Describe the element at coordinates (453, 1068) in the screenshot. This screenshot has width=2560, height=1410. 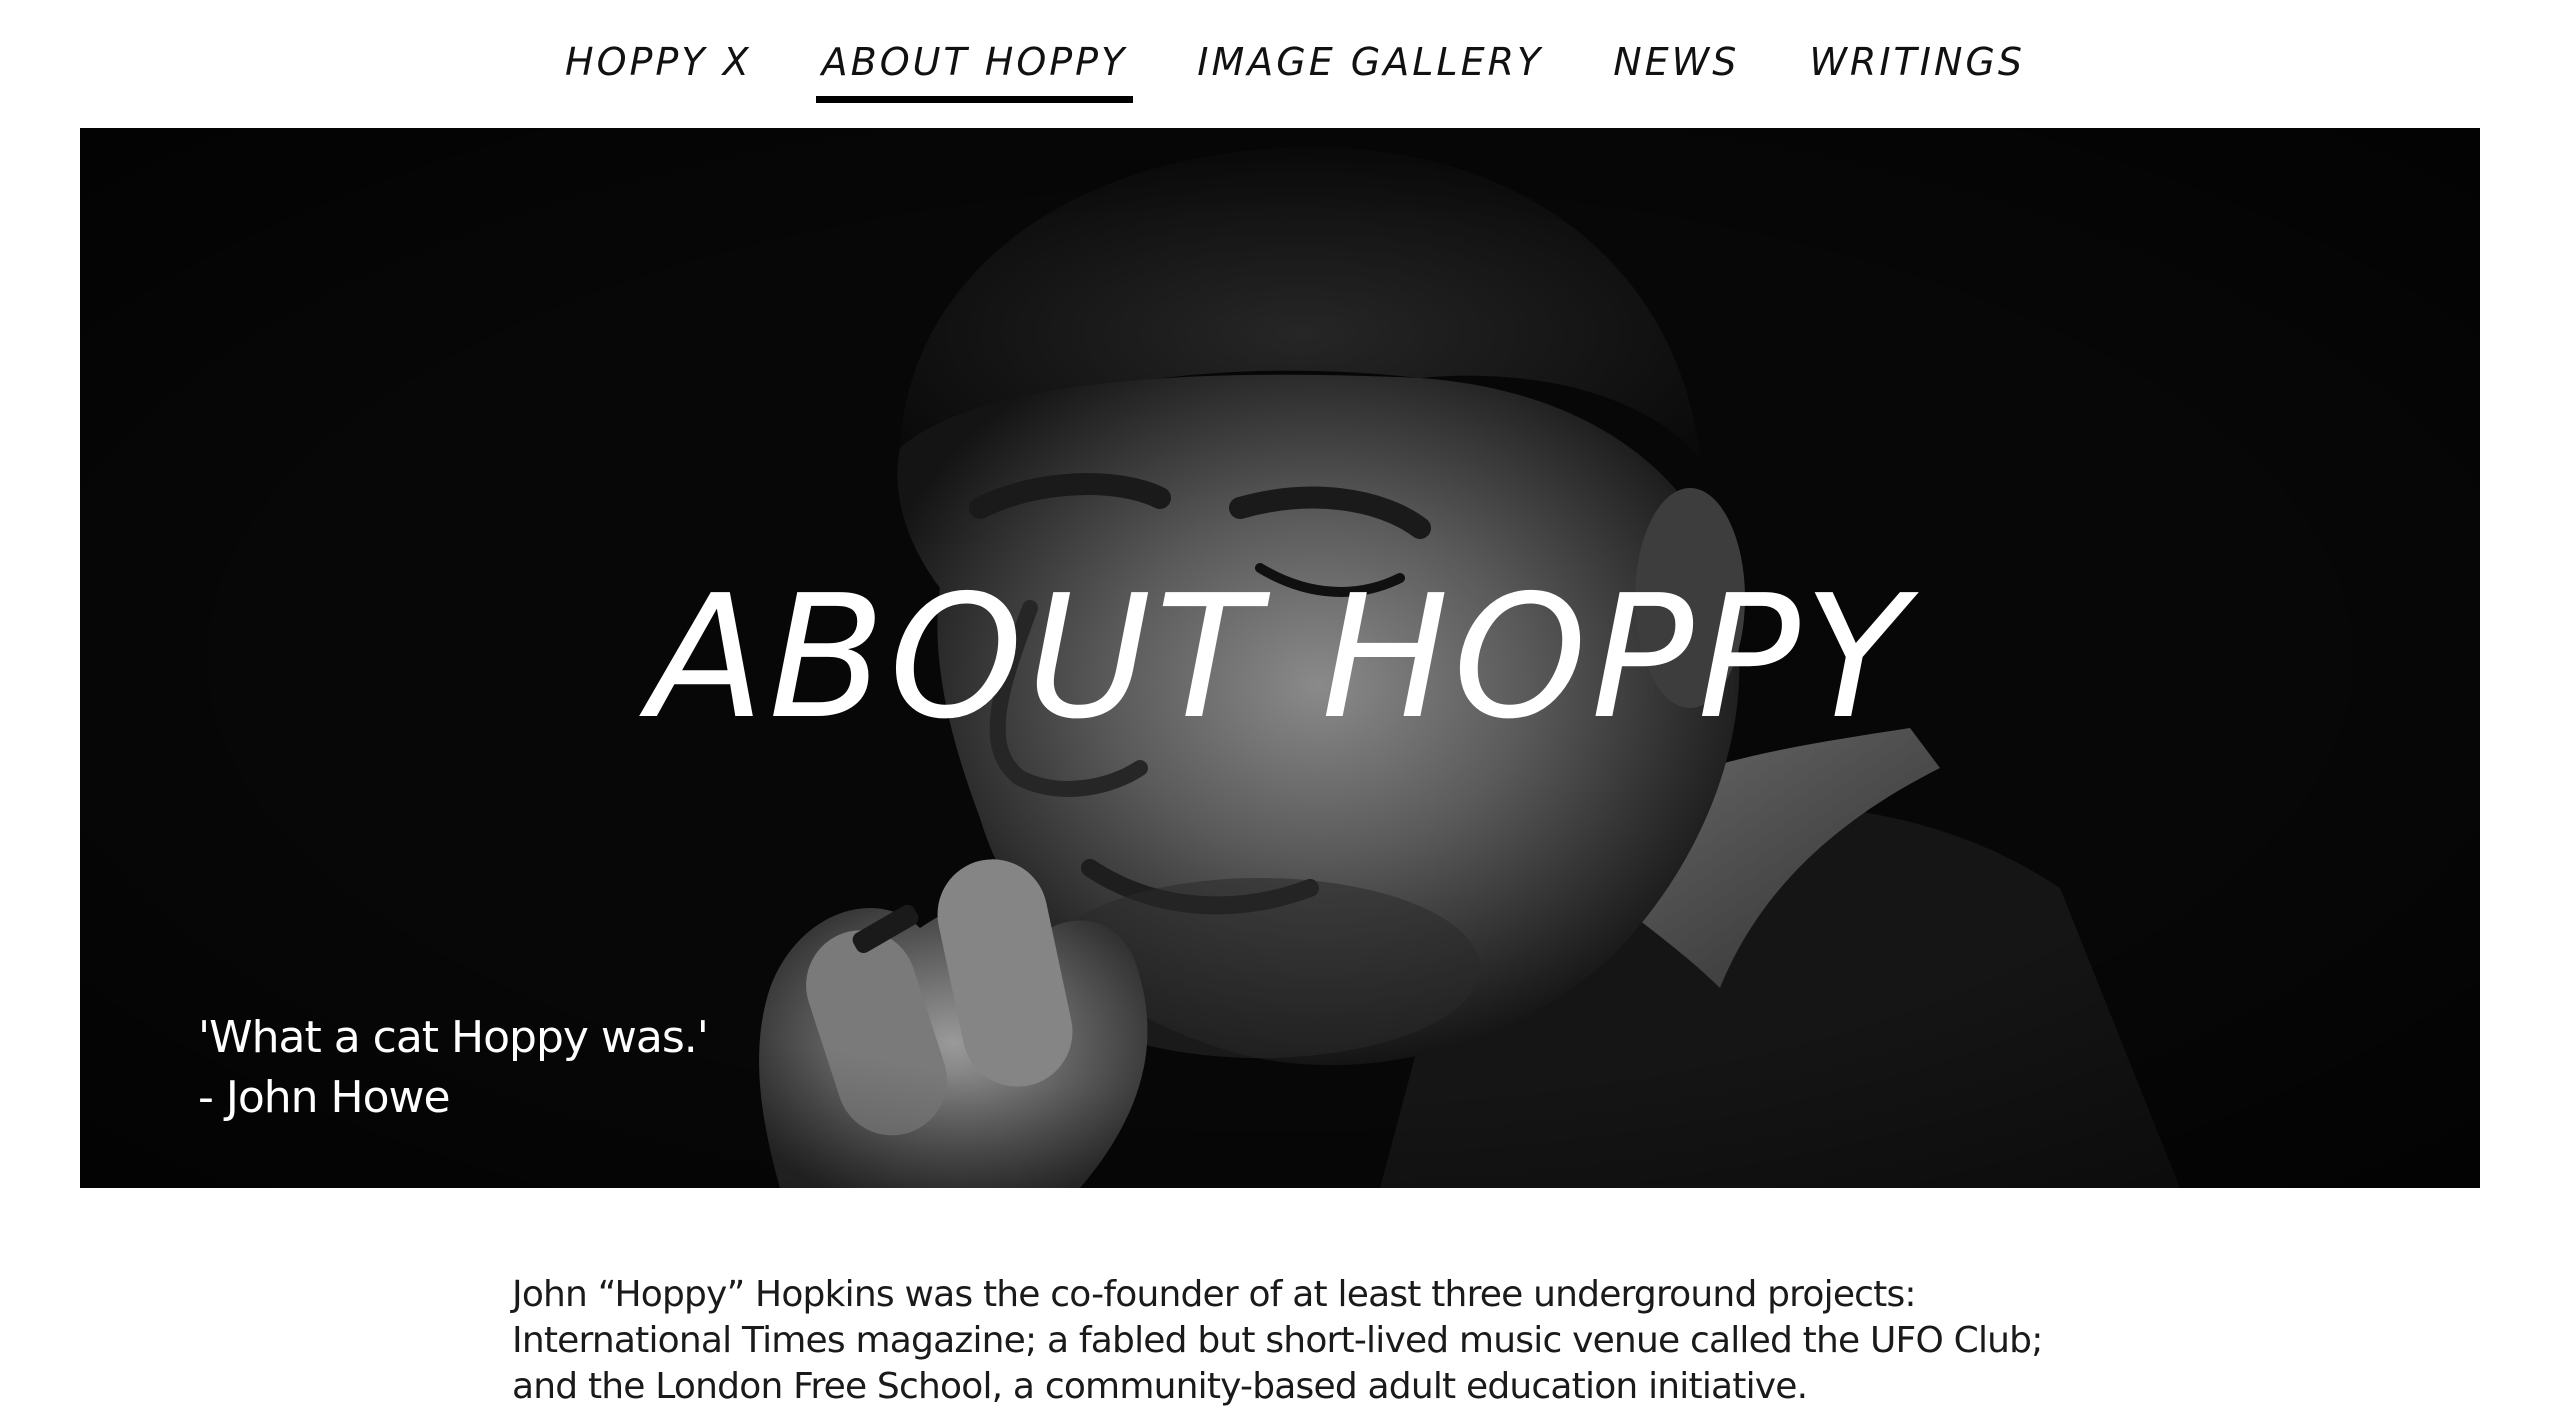
I see `hero-quote: 'What a cat Hoppy was.' - John Howe` at that location.